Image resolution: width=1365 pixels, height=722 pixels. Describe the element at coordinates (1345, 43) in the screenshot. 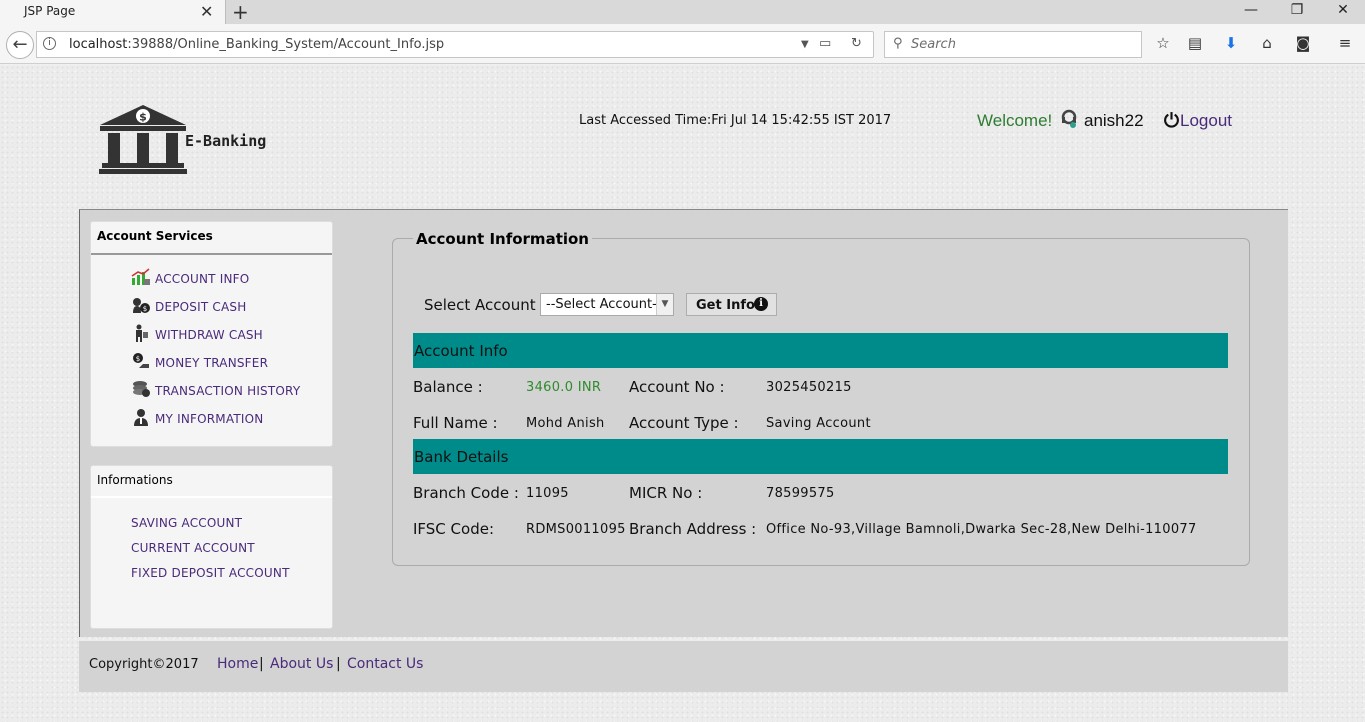

I see `menu-icon: ≡` at that location.